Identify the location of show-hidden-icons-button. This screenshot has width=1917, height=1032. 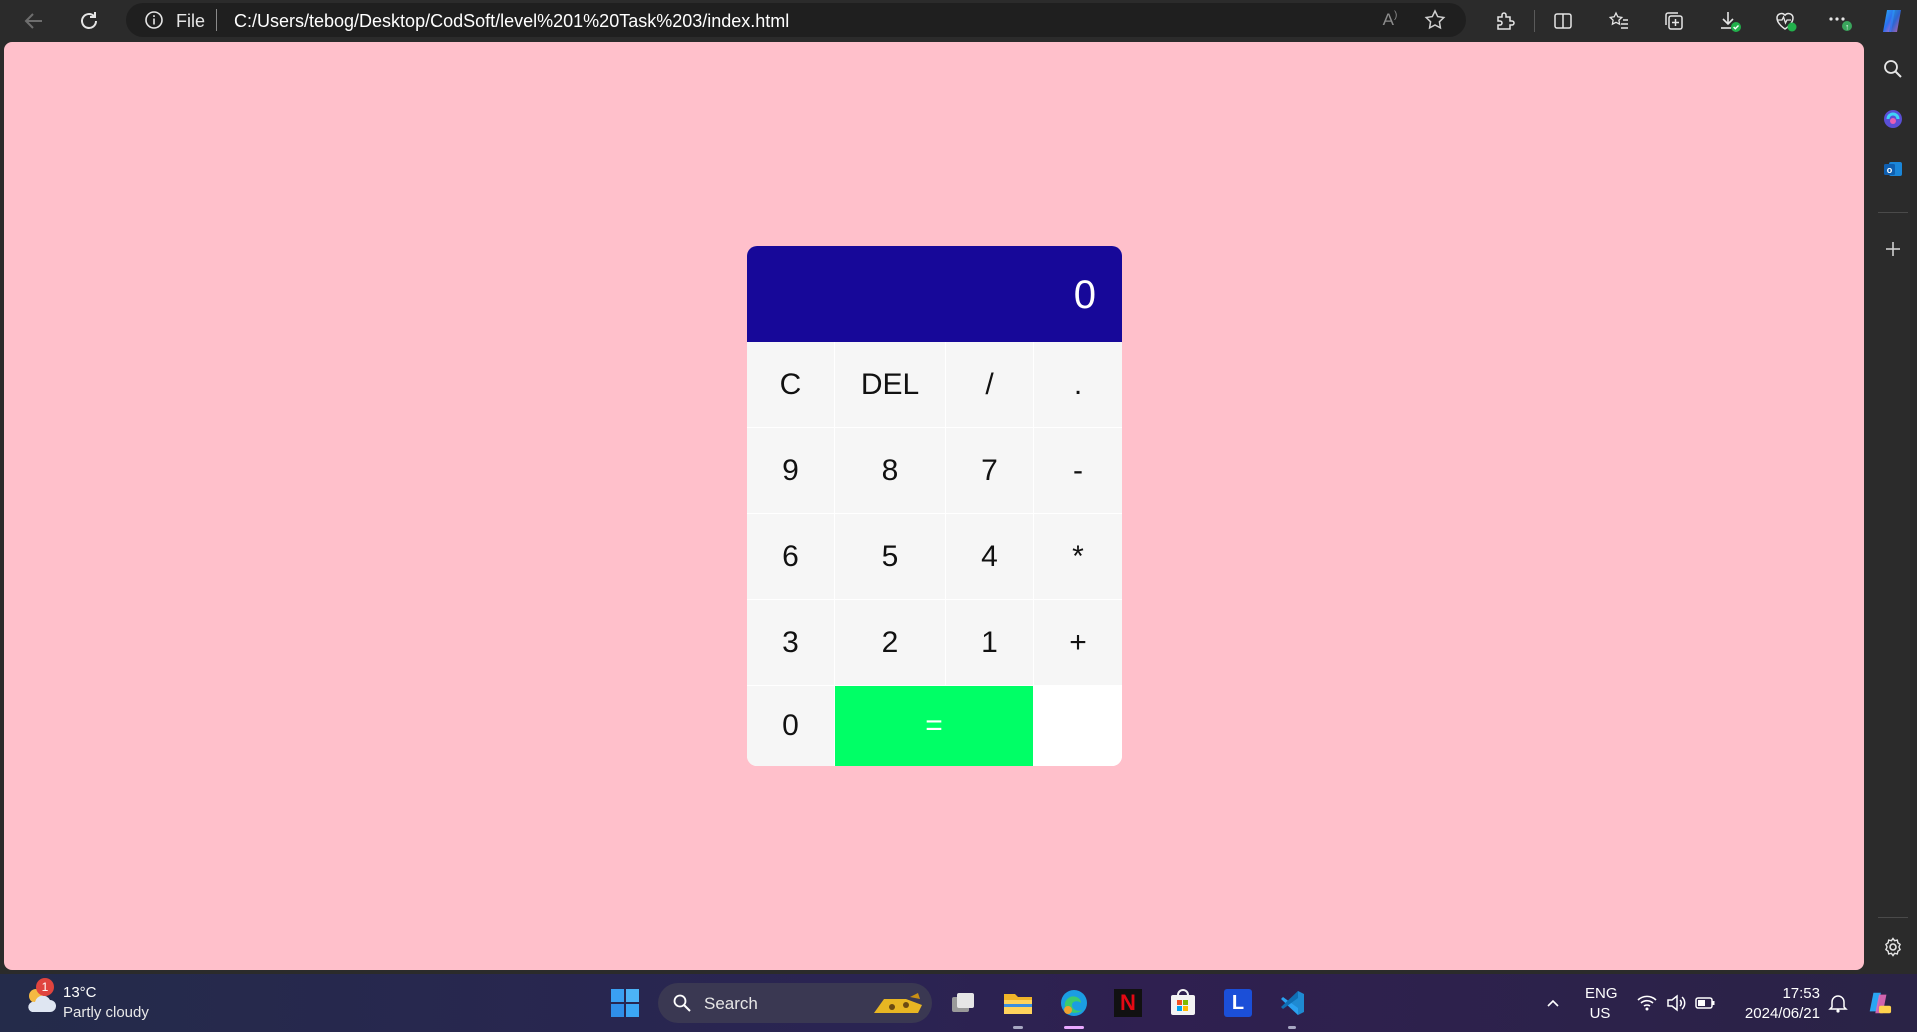
(1553, 1003).